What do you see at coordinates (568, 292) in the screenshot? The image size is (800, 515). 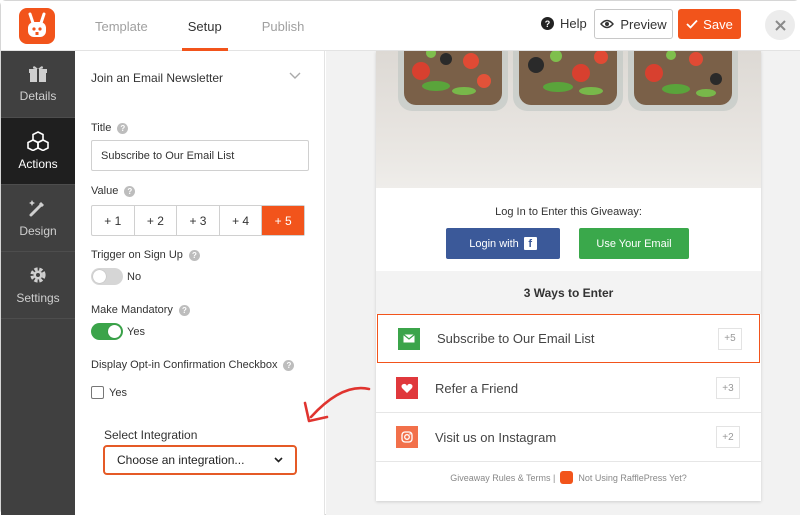 I see `ways-to-enter-heading: 3 Ways to Enter` at bounding box center [568, 292].